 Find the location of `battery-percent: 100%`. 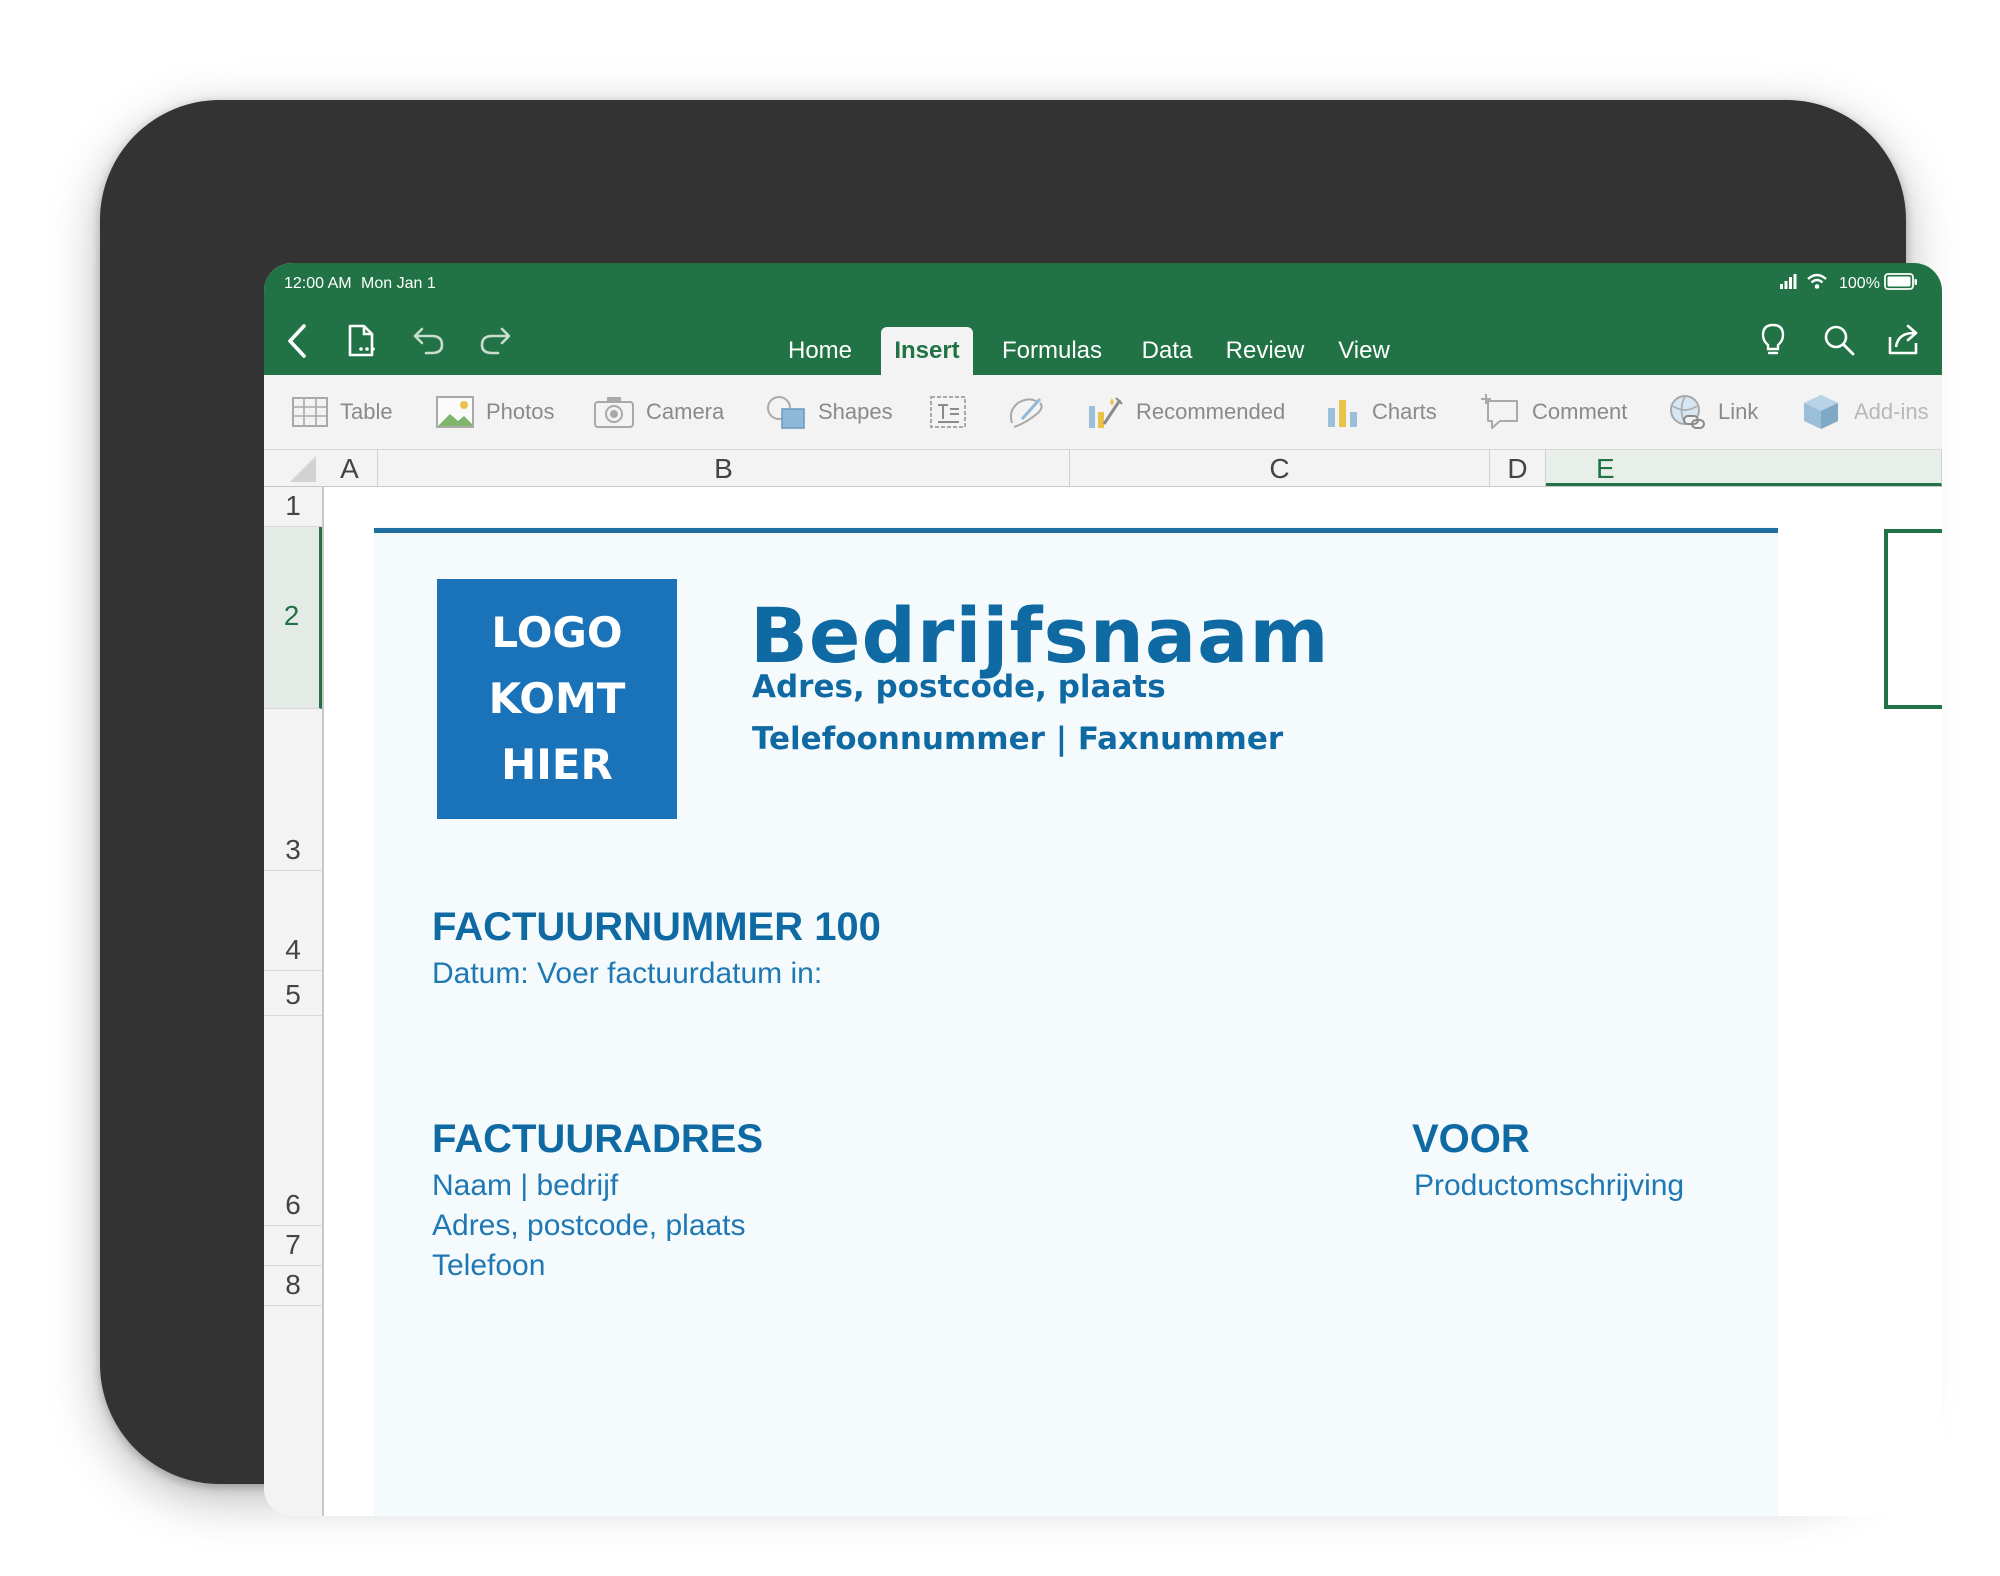

battery-percent: 100% is located at coordinates (1859, 283).